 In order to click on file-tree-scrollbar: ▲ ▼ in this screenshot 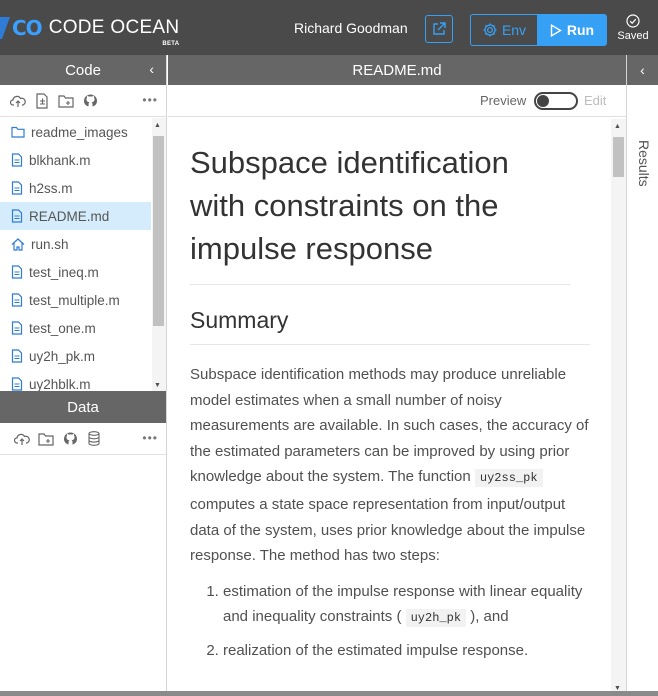, I will do `click(159, 255)`.